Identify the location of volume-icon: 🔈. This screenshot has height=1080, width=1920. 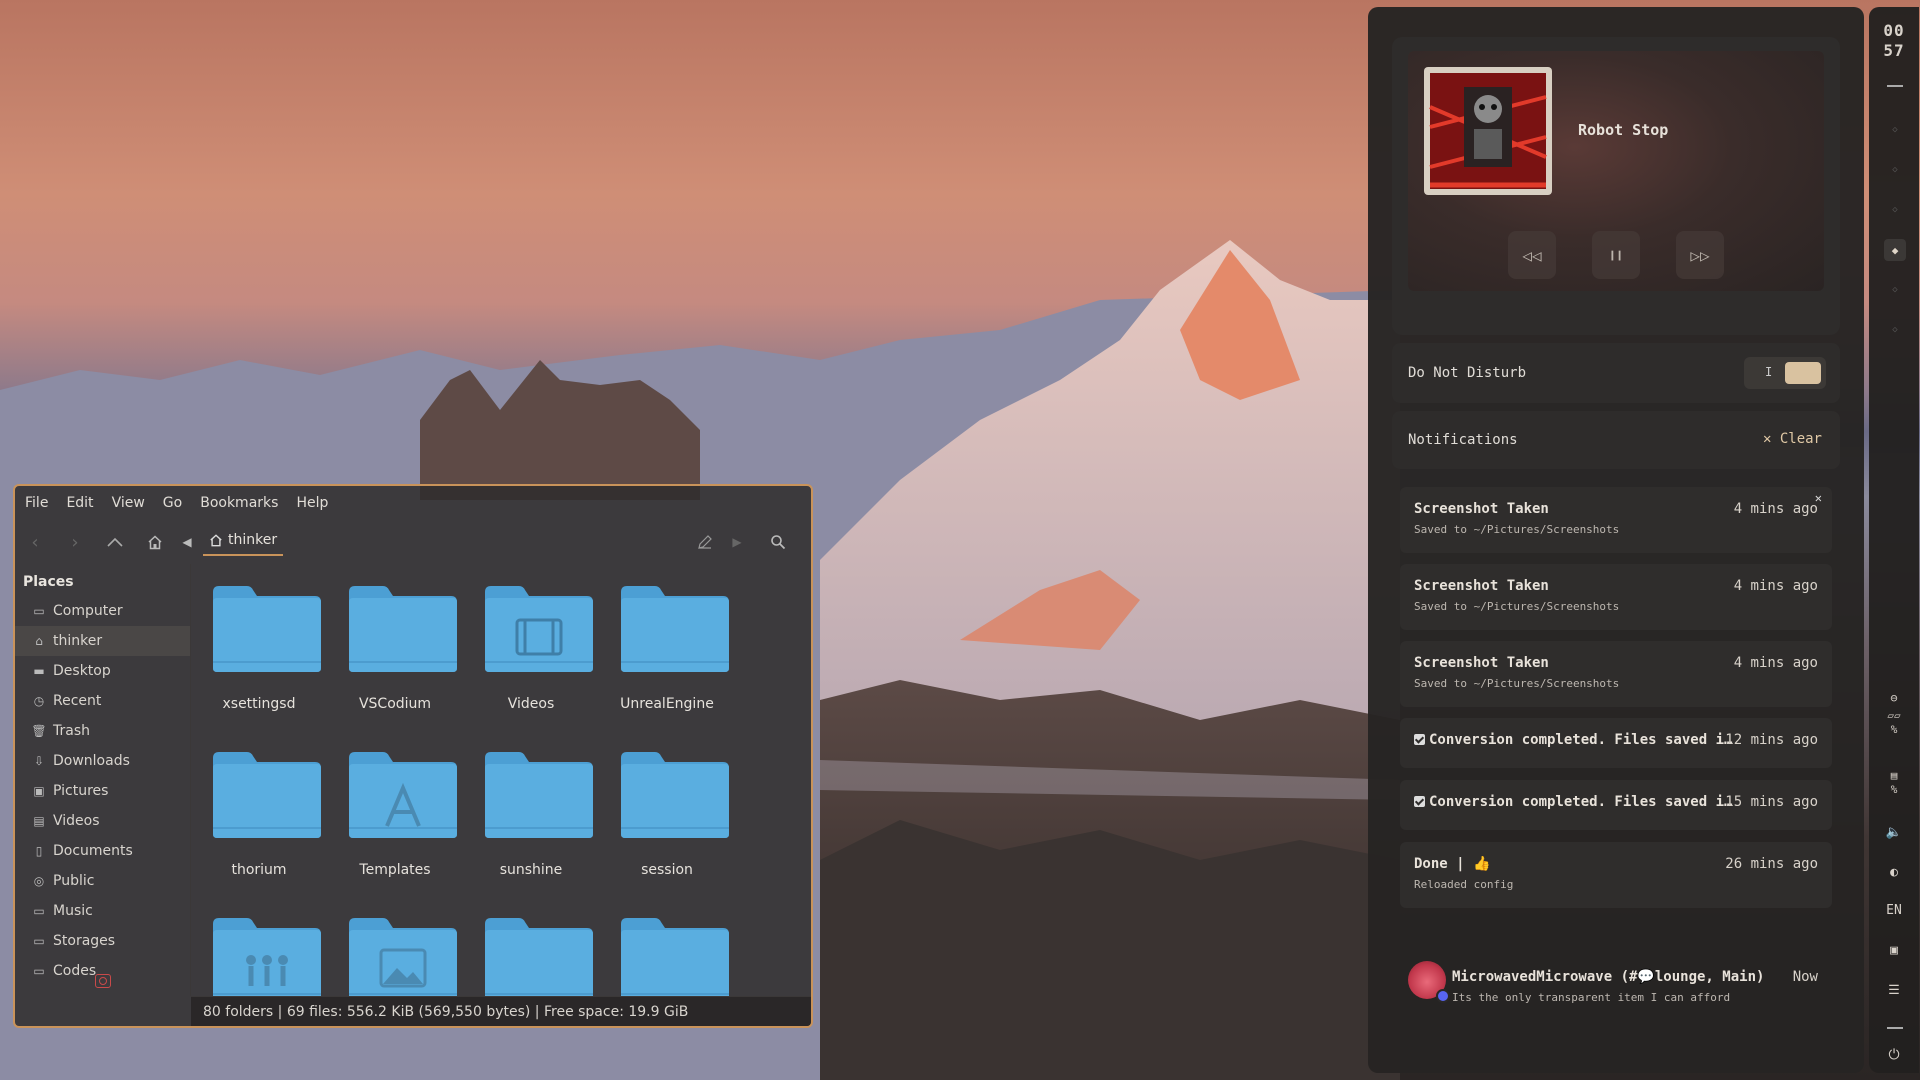
(1894, 832).